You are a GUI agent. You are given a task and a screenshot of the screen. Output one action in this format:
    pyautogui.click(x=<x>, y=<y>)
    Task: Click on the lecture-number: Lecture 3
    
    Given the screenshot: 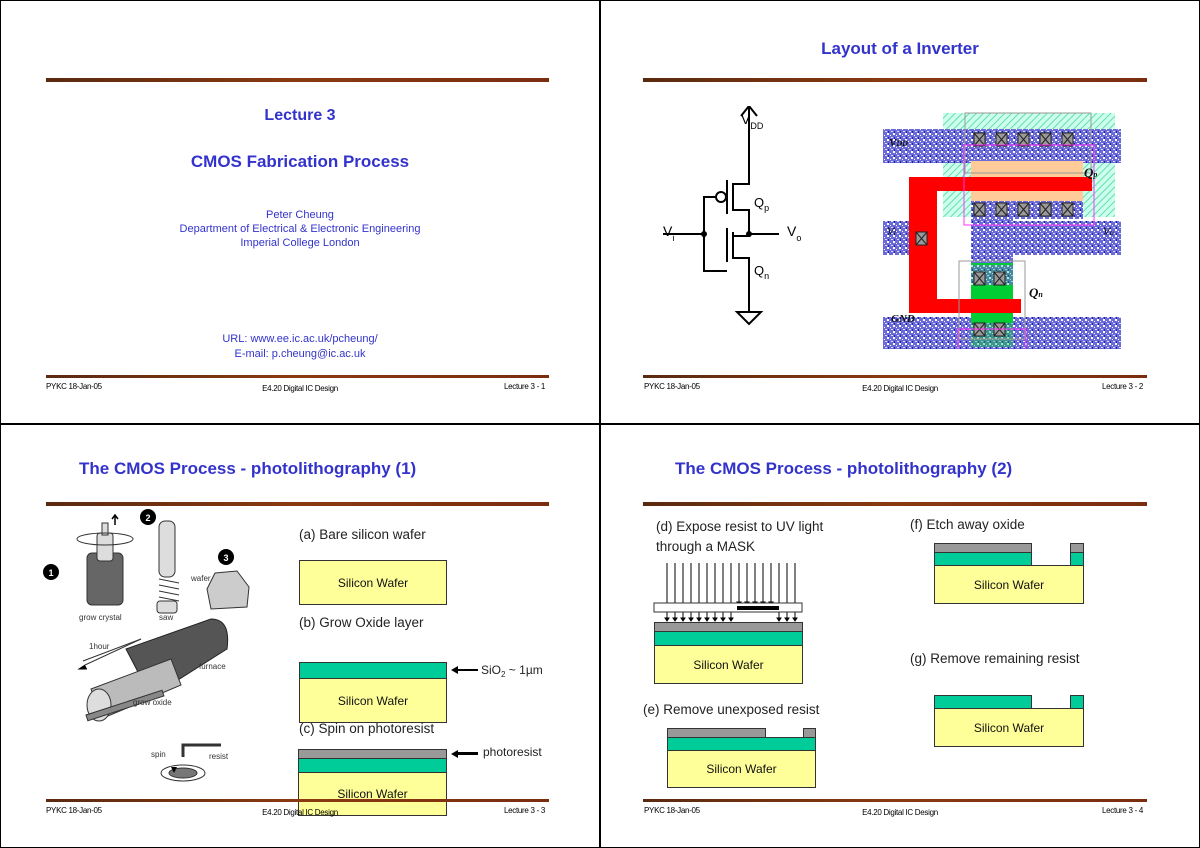 What is the action you would take?
    pyautogui.click(x=300, y=115)
    